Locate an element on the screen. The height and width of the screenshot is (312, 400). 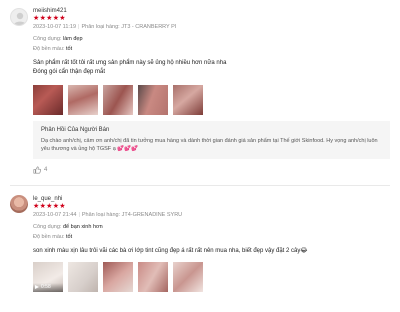
attr-usage-value: làm đẹp is located at coordinates (72, 39).